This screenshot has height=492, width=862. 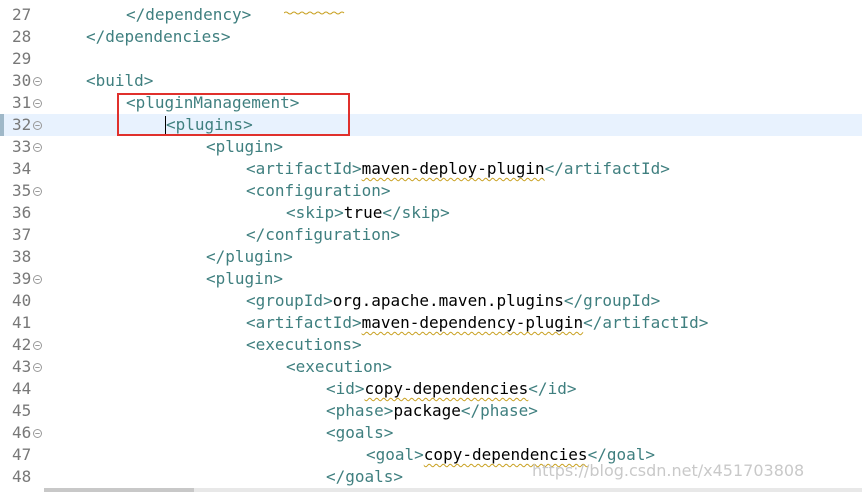 What do you see at coordinates (119, 490) in the screenshot?
I see `scrollbar-thumb` at bounding box center [119, 490].